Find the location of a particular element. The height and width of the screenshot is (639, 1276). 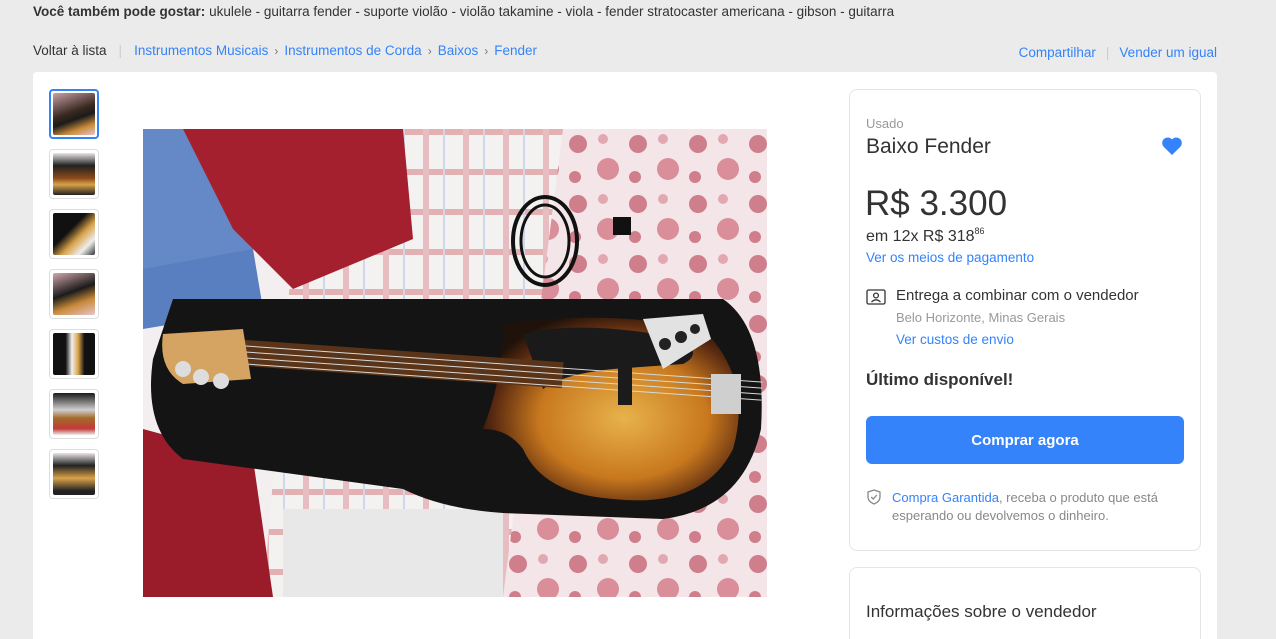

sell-same-link: Vender um igual is located at coordinates (1168, 52).